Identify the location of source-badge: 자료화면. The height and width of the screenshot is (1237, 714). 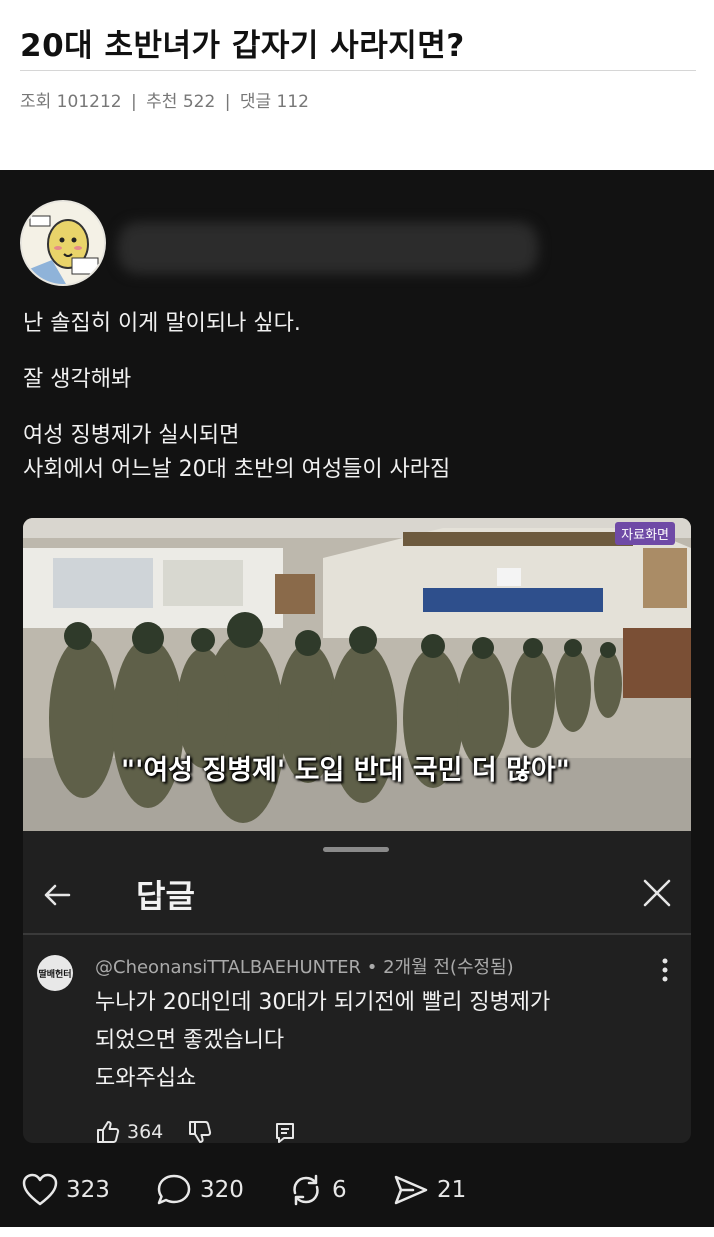
(645, 533).